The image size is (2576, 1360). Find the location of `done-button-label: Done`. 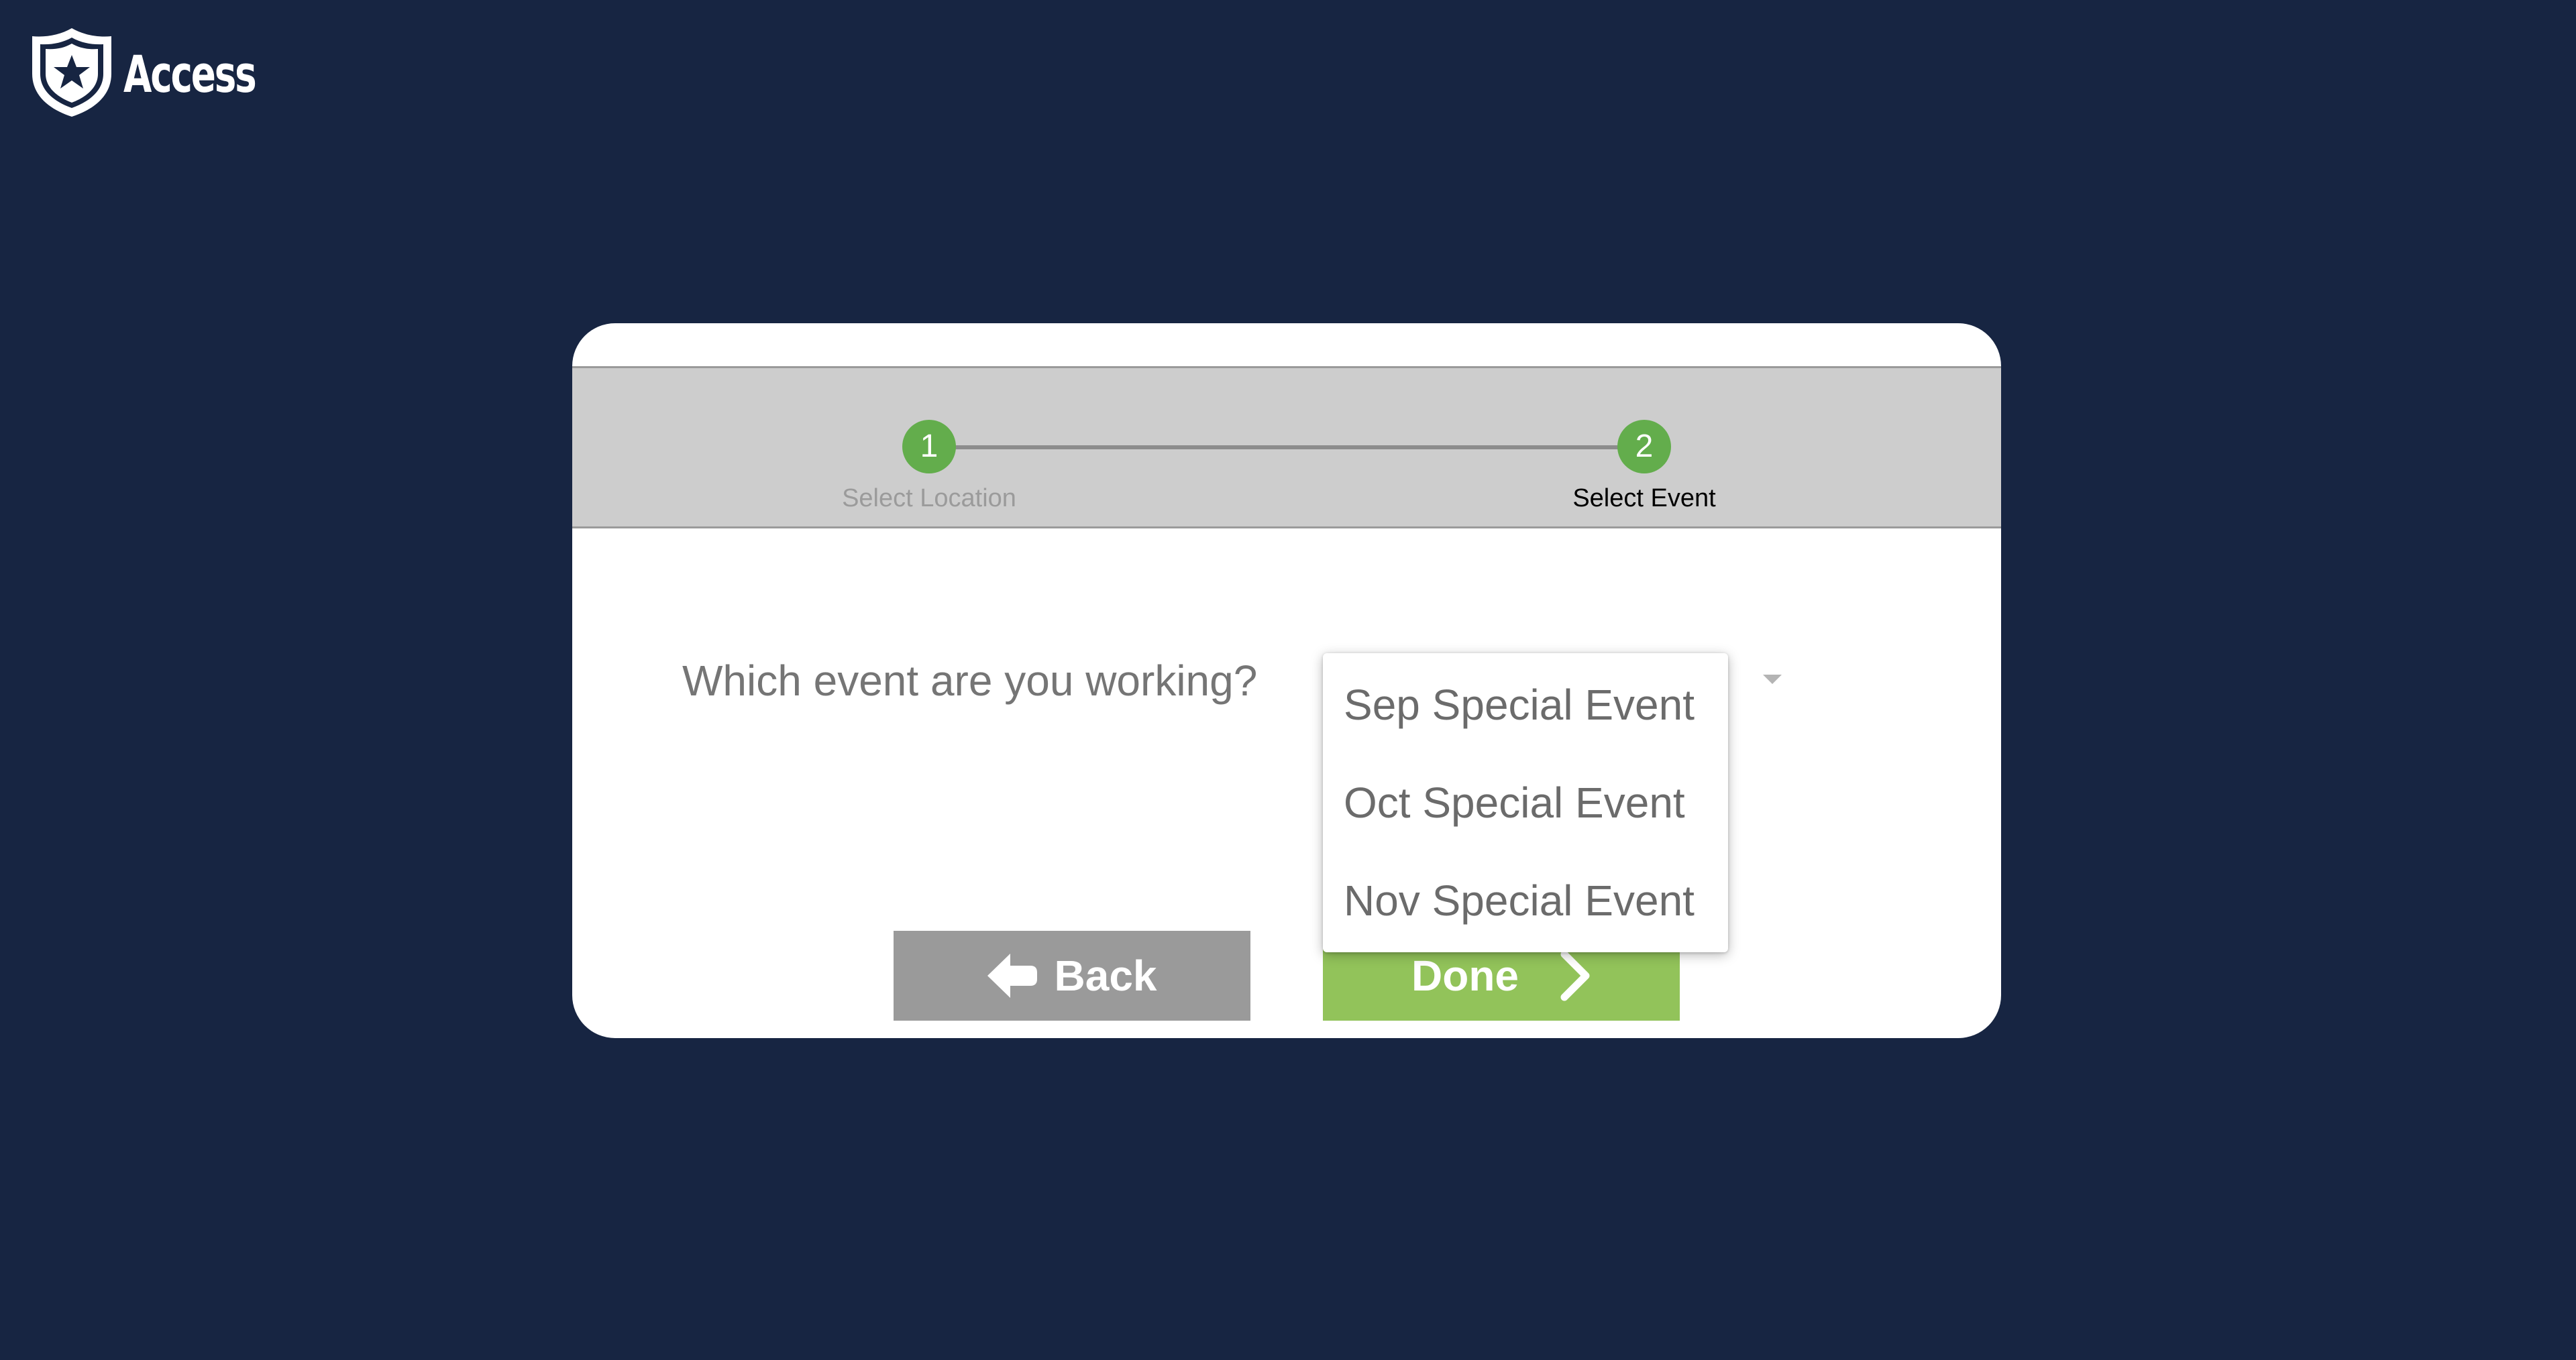

done-button-label: Done is located at coordinates (1465, 976).